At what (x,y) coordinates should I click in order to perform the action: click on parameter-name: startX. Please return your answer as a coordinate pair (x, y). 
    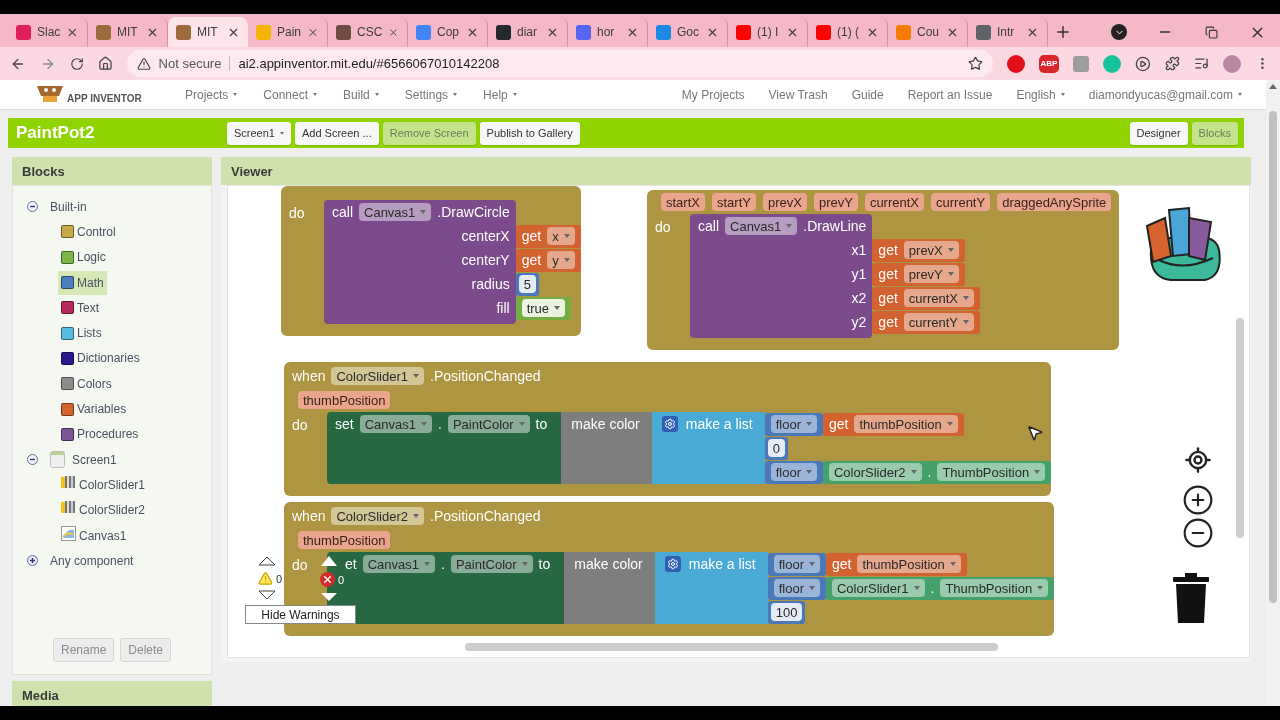
    Looking at the image, I should click on (683, 202).